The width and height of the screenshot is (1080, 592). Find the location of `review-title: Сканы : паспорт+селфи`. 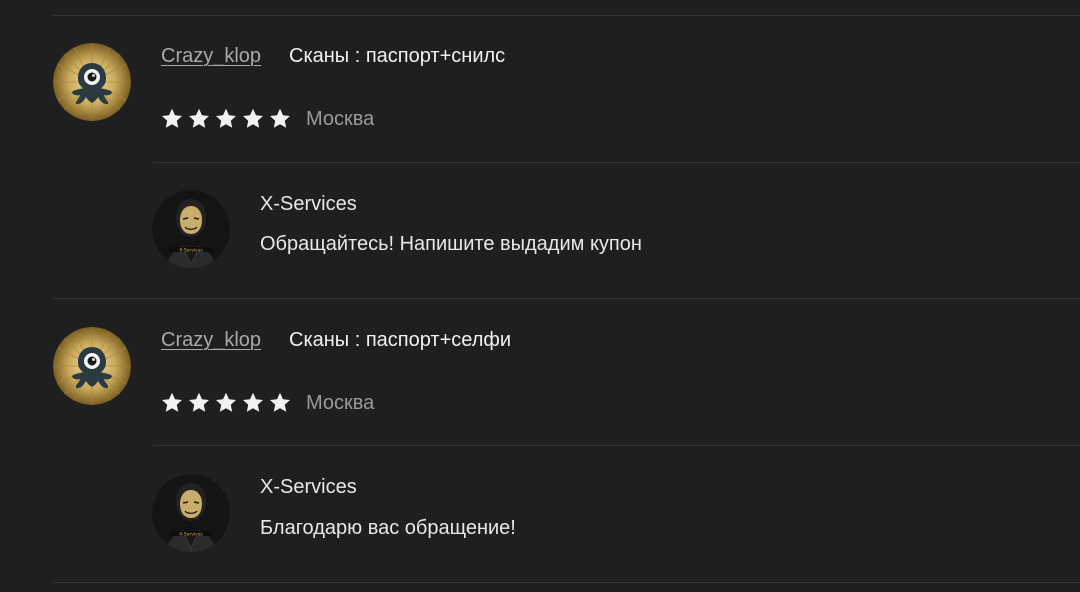

review-title: Сканы : паспорт+селфи is located at coordinates (400, 340).